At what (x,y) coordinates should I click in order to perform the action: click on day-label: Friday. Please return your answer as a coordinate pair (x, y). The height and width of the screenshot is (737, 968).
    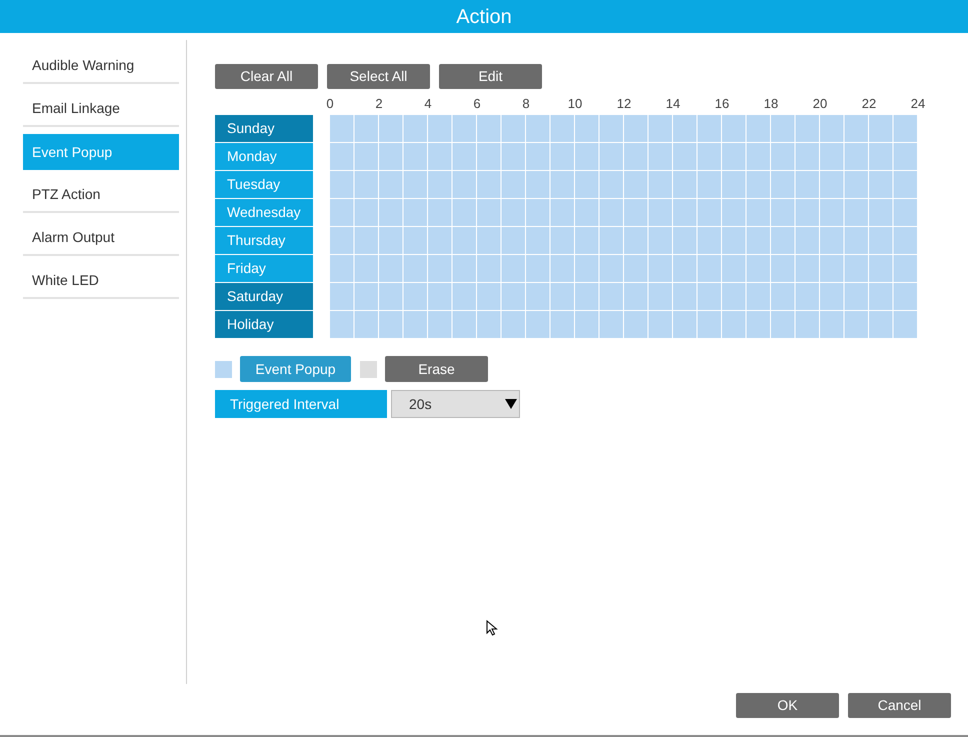
    Looking at the image, I should click on (264, 268).